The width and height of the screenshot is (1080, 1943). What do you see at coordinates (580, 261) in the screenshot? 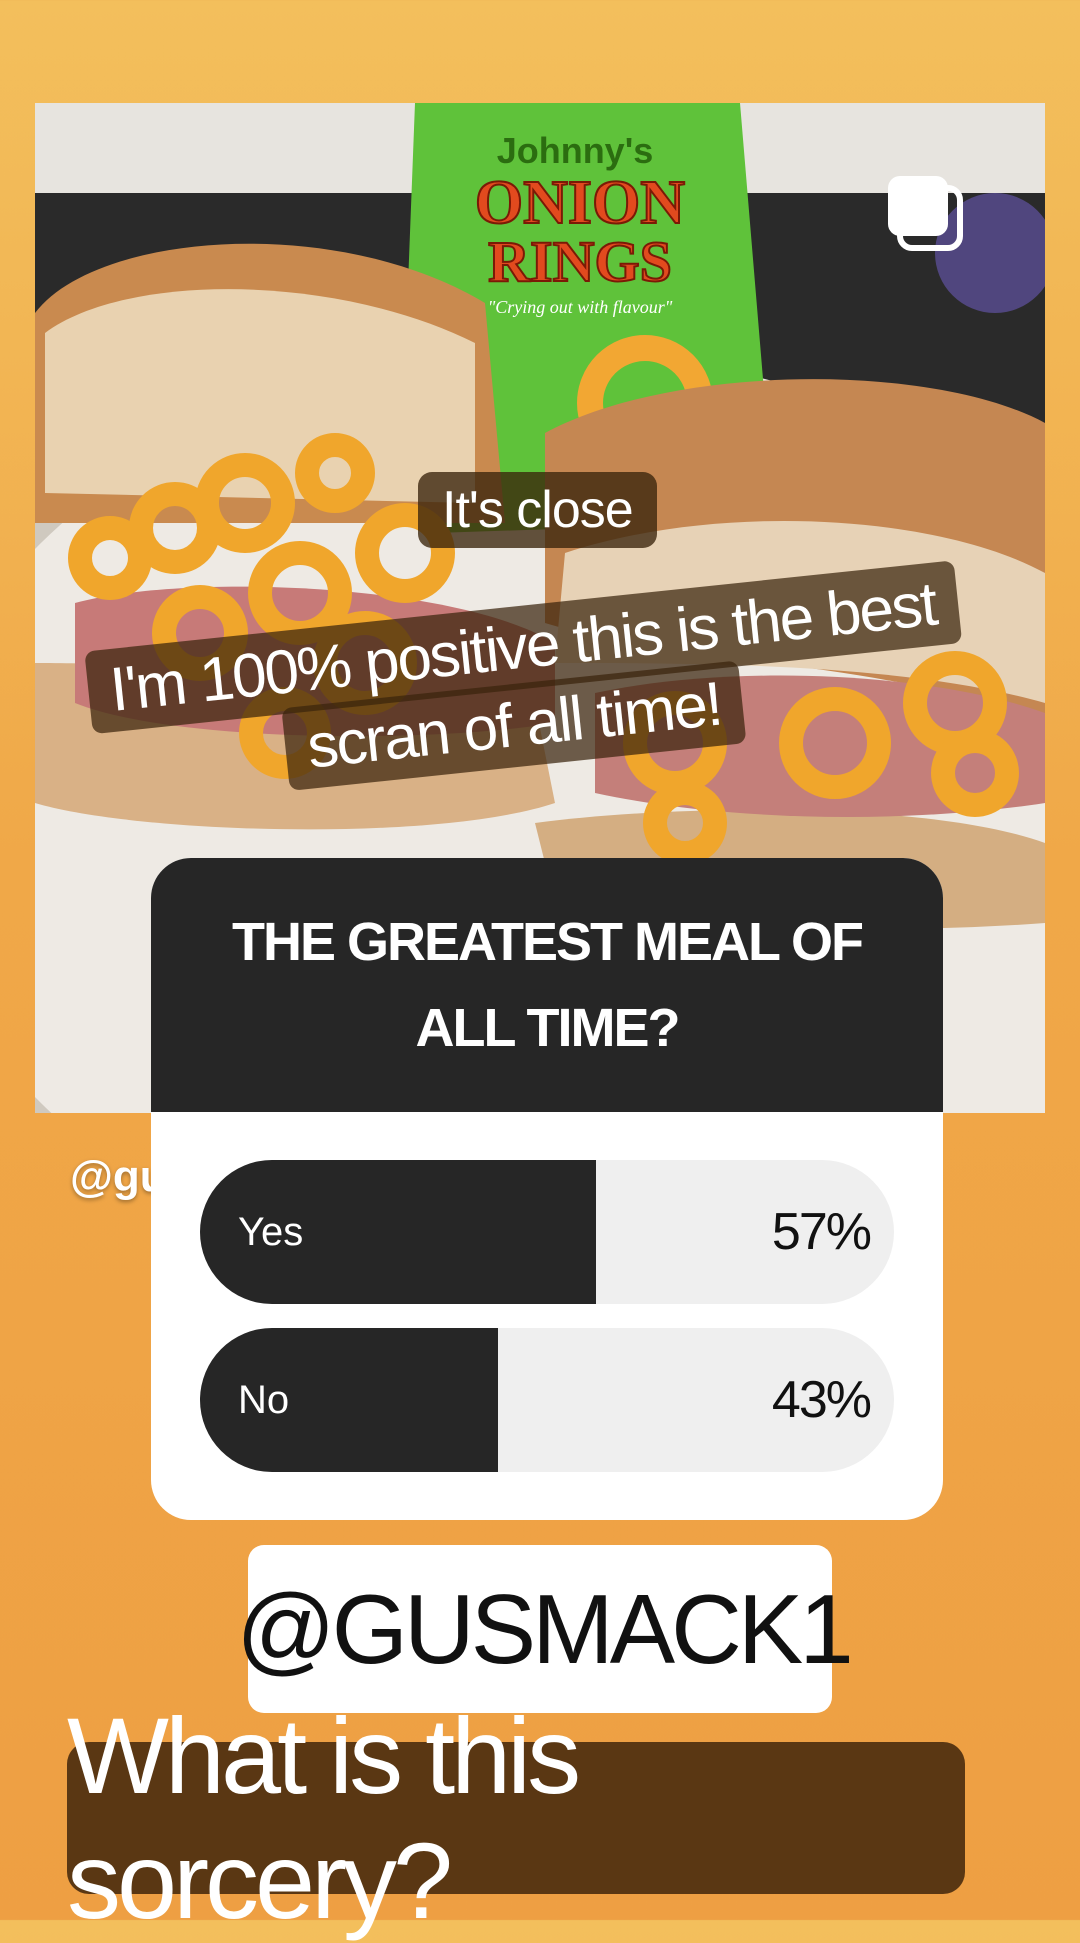
I see `svg-text: RINGS` at bounding box center [580, 261].